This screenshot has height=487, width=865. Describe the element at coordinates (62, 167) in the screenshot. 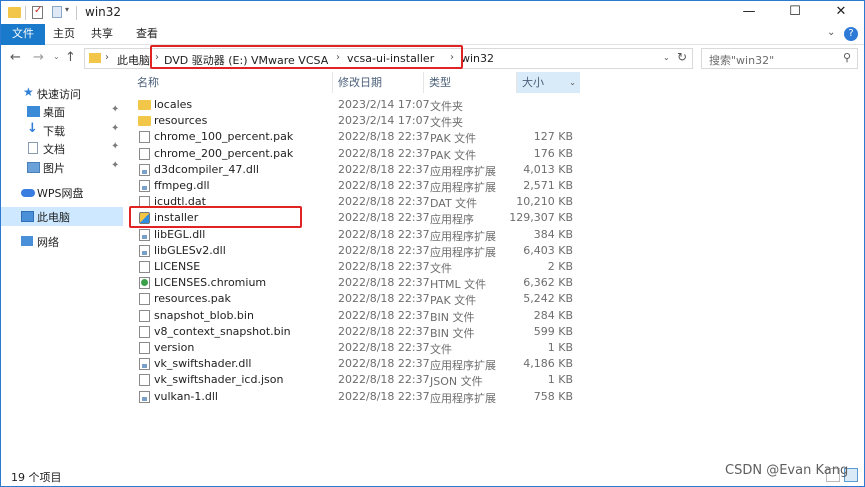

I see `sidebar-item-pictures: 图片 ✦` at that location.